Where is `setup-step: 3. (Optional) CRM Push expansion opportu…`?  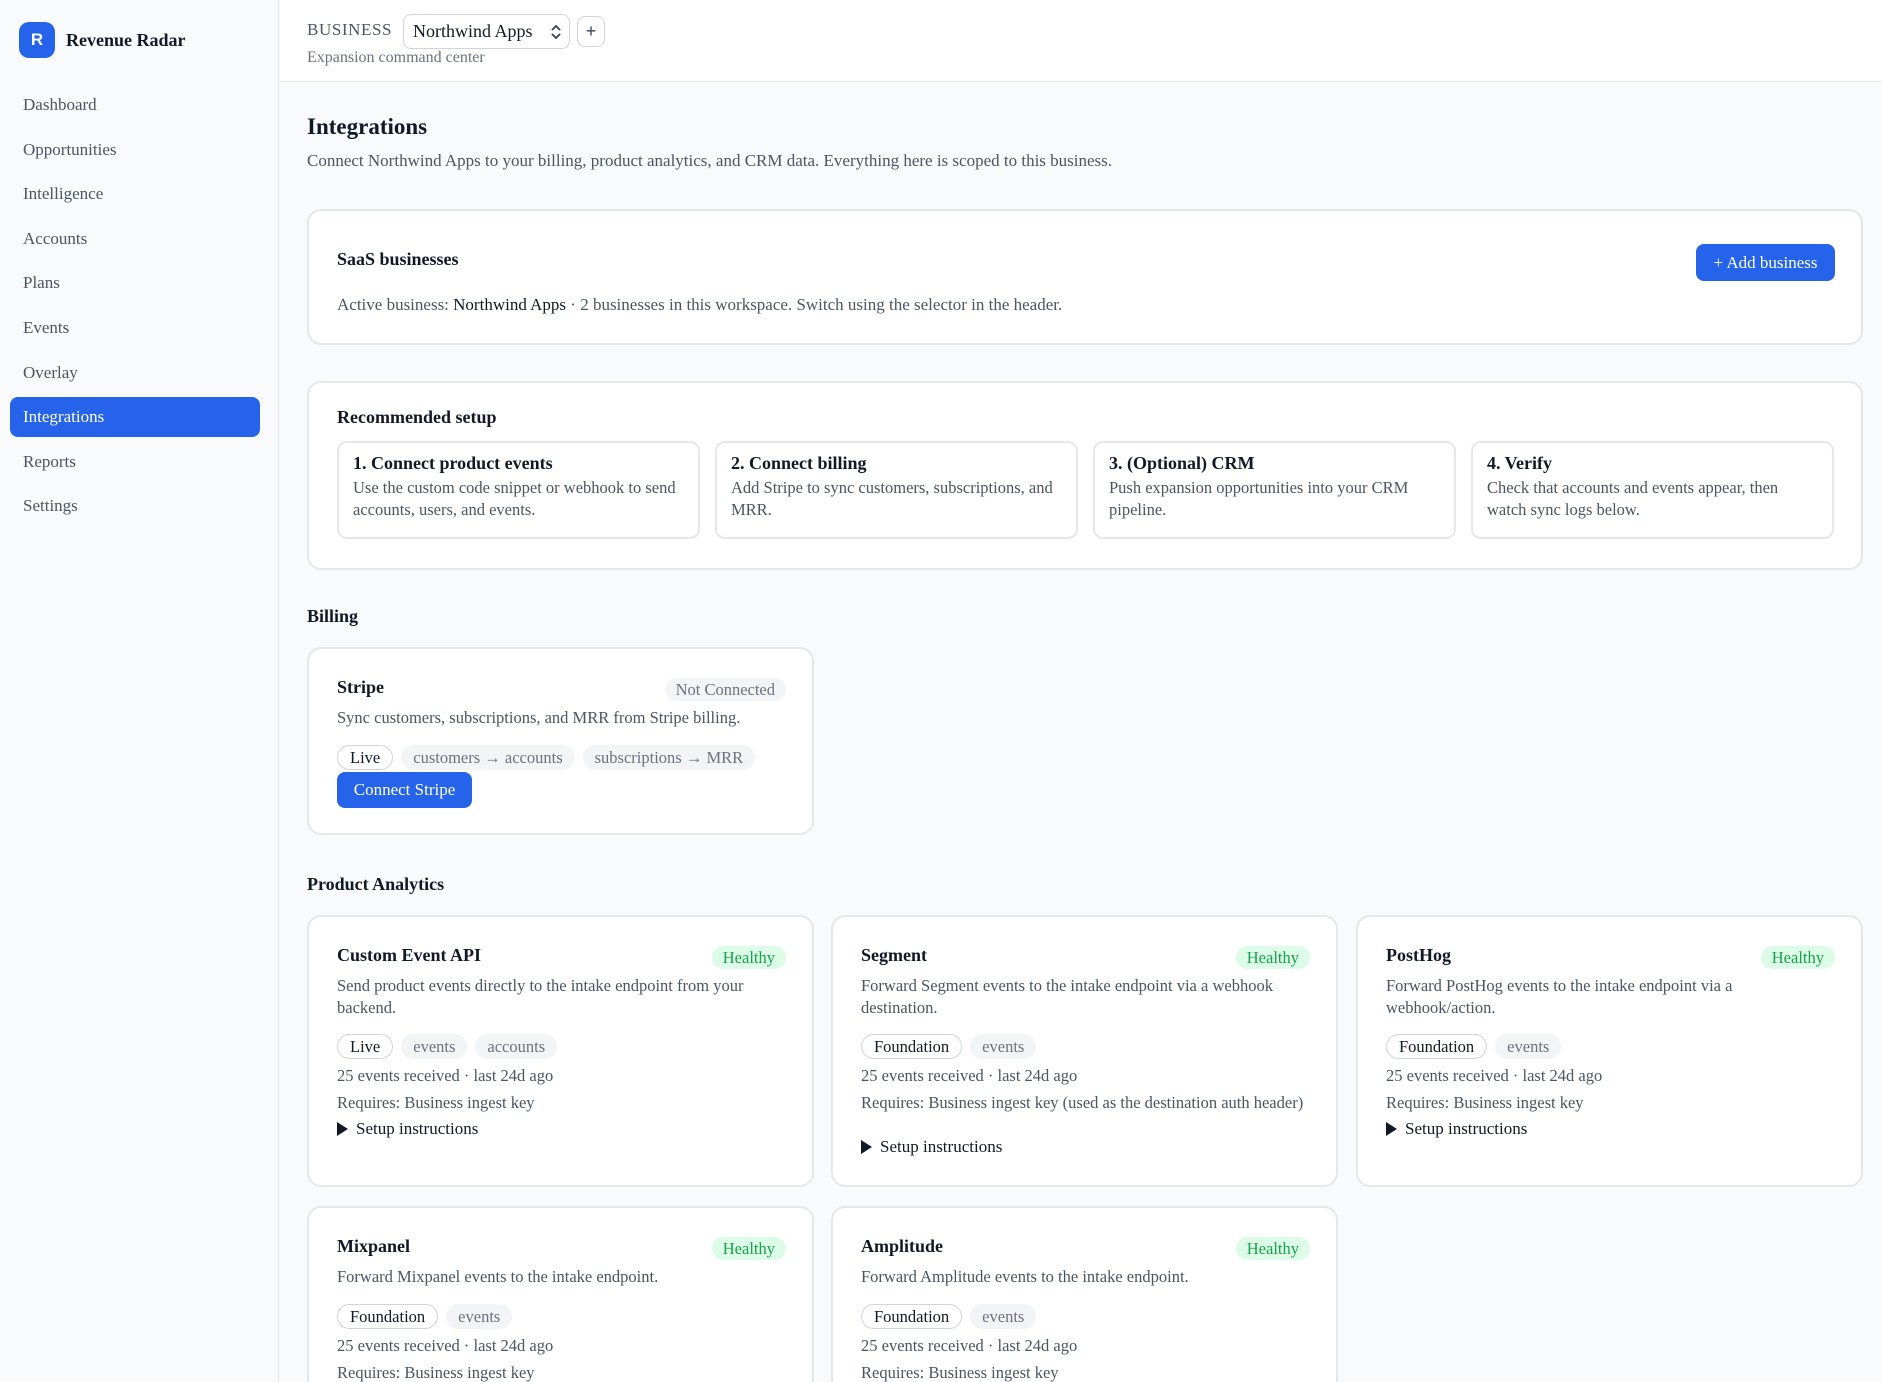 setup-step: 3. (Optional) CRM Push expansion opportu… is located at coordinates (1274, 490).